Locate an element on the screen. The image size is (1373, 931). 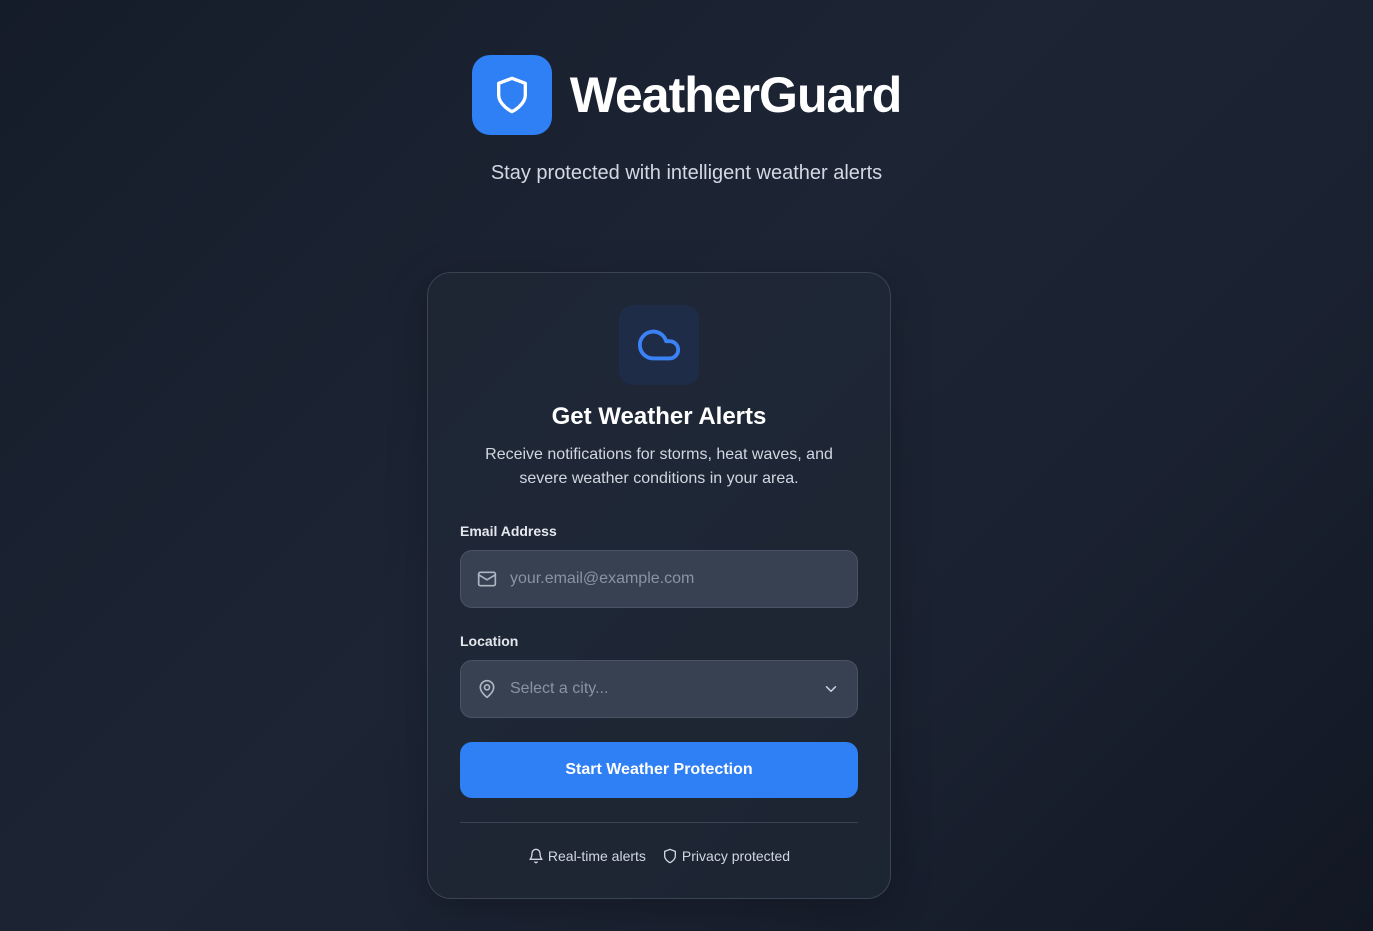
chevron-down-icon is located at coordinates (831, 689).